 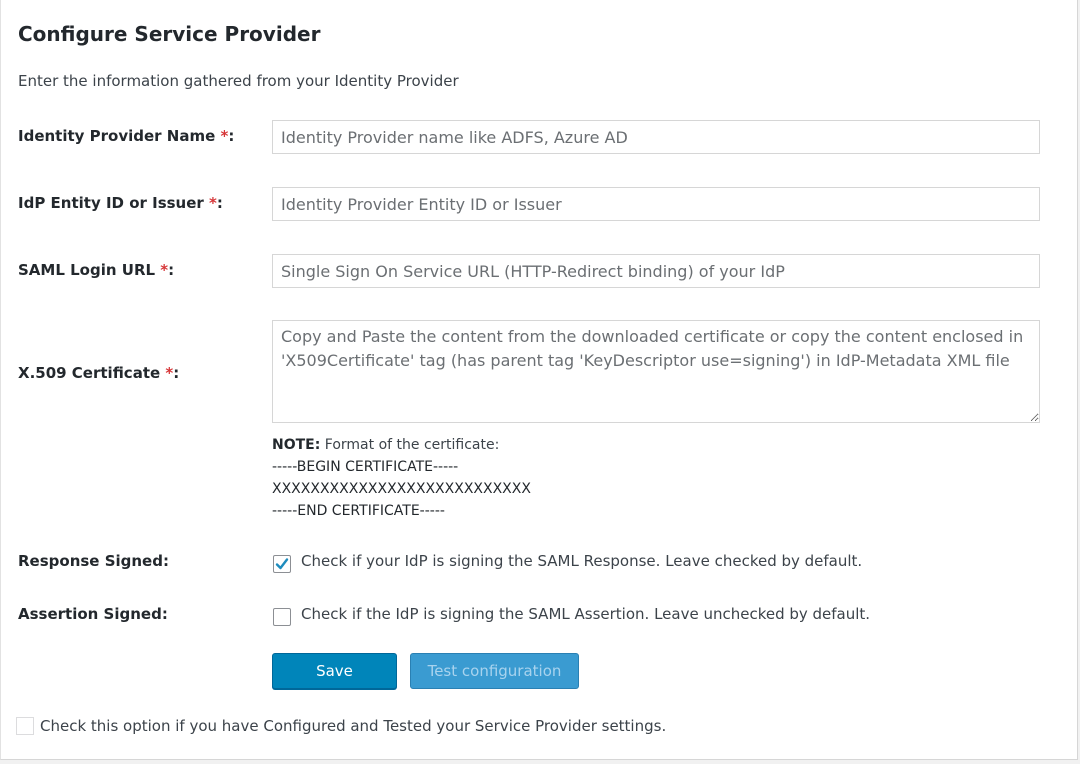 What do you see at coordinates (365, 467) in the screenshot?
I see `note-begin-line: -----BEGIN CERTIFICATE-----` at bounding box center [365, 467].